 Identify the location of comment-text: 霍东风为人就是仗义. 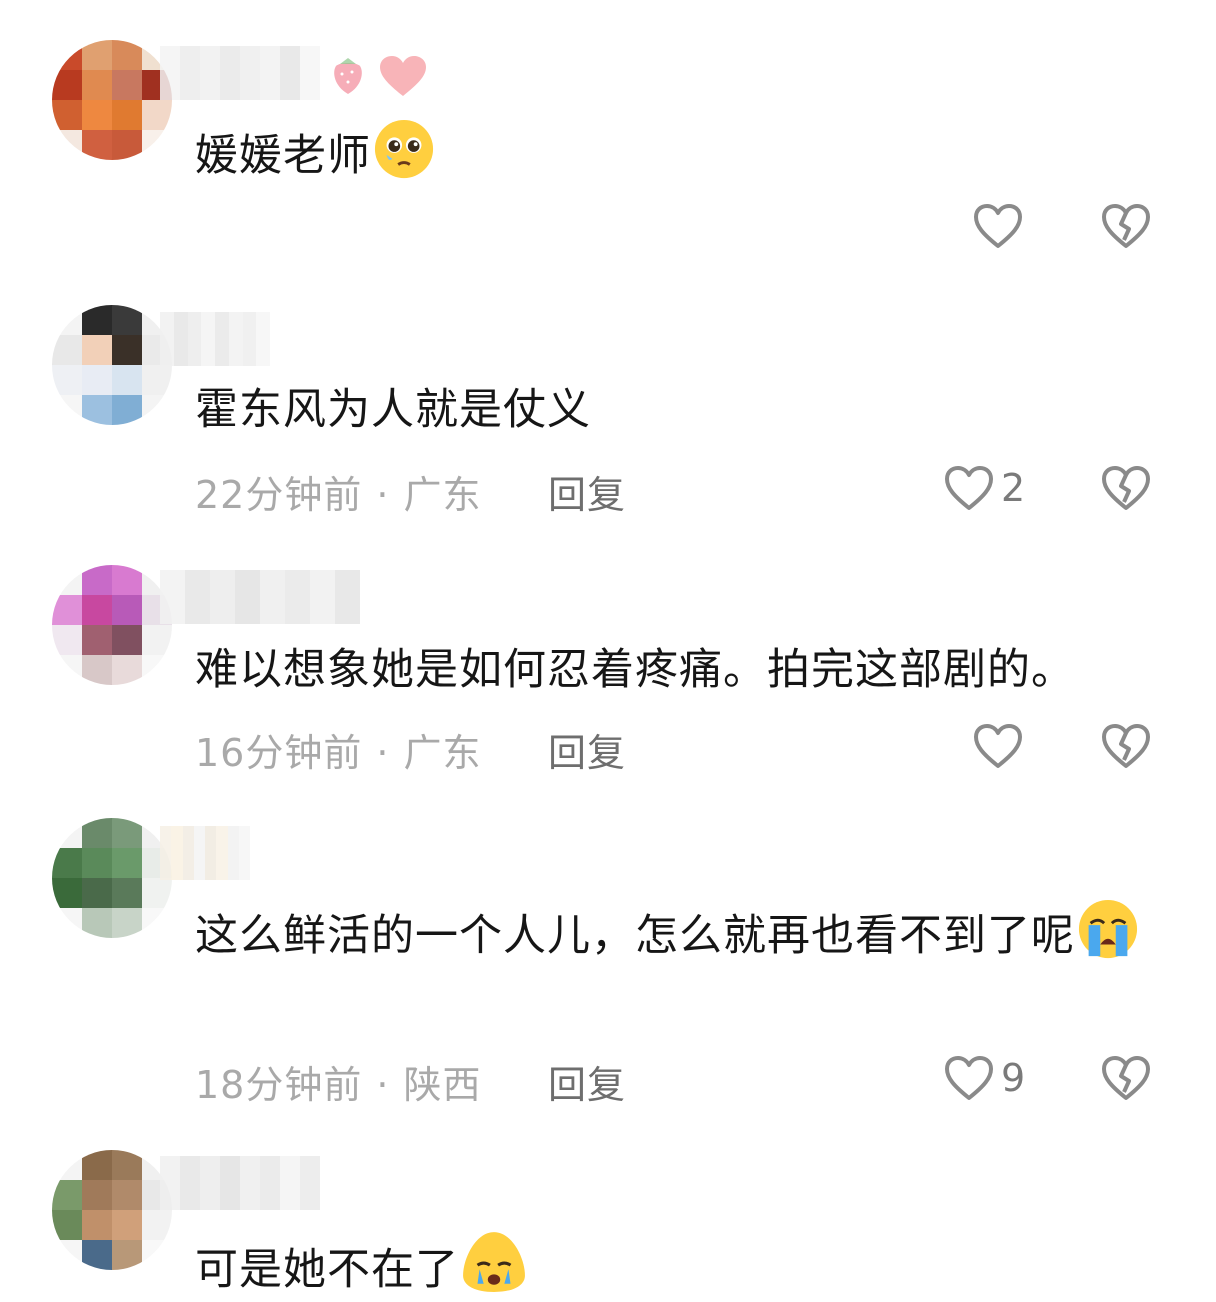
(682, 410).